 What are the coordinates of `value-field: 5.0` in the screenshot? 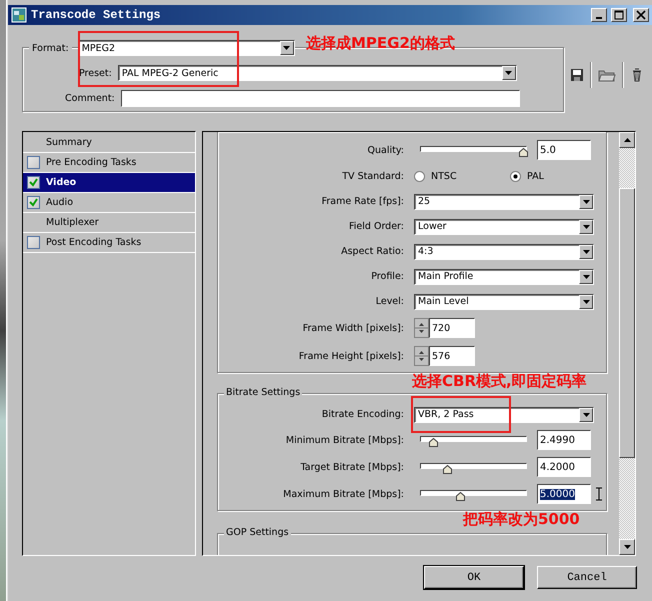 It's located at (564, 150).